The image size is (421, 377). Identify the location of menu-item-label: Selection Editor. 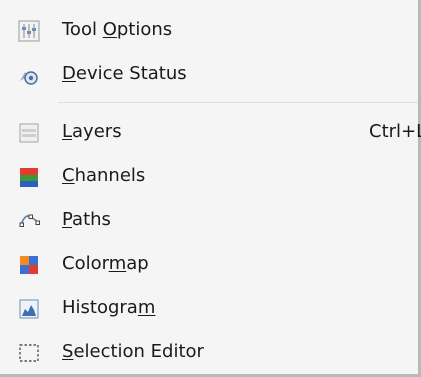
(133, 351).